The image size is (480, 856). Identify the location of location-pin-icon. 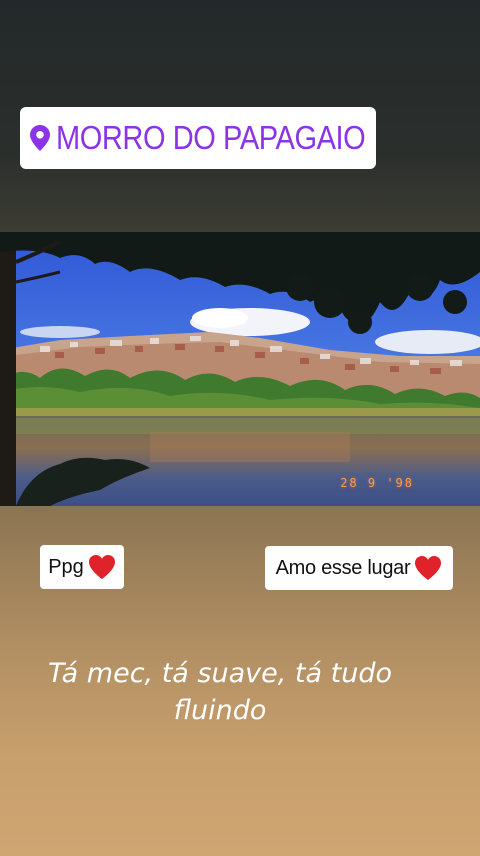
(40, 138).